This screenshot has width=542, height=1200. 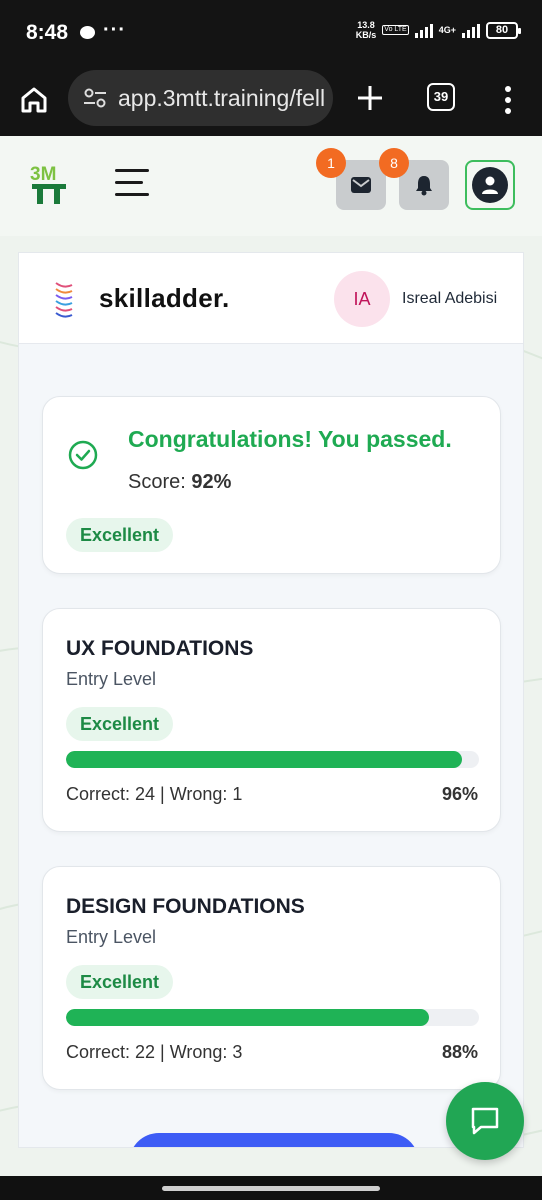 What do you see at coordinates (366, 25) in the screenshot?
I see `net-speed-value: 13.8` at bounding box center [366, 25].